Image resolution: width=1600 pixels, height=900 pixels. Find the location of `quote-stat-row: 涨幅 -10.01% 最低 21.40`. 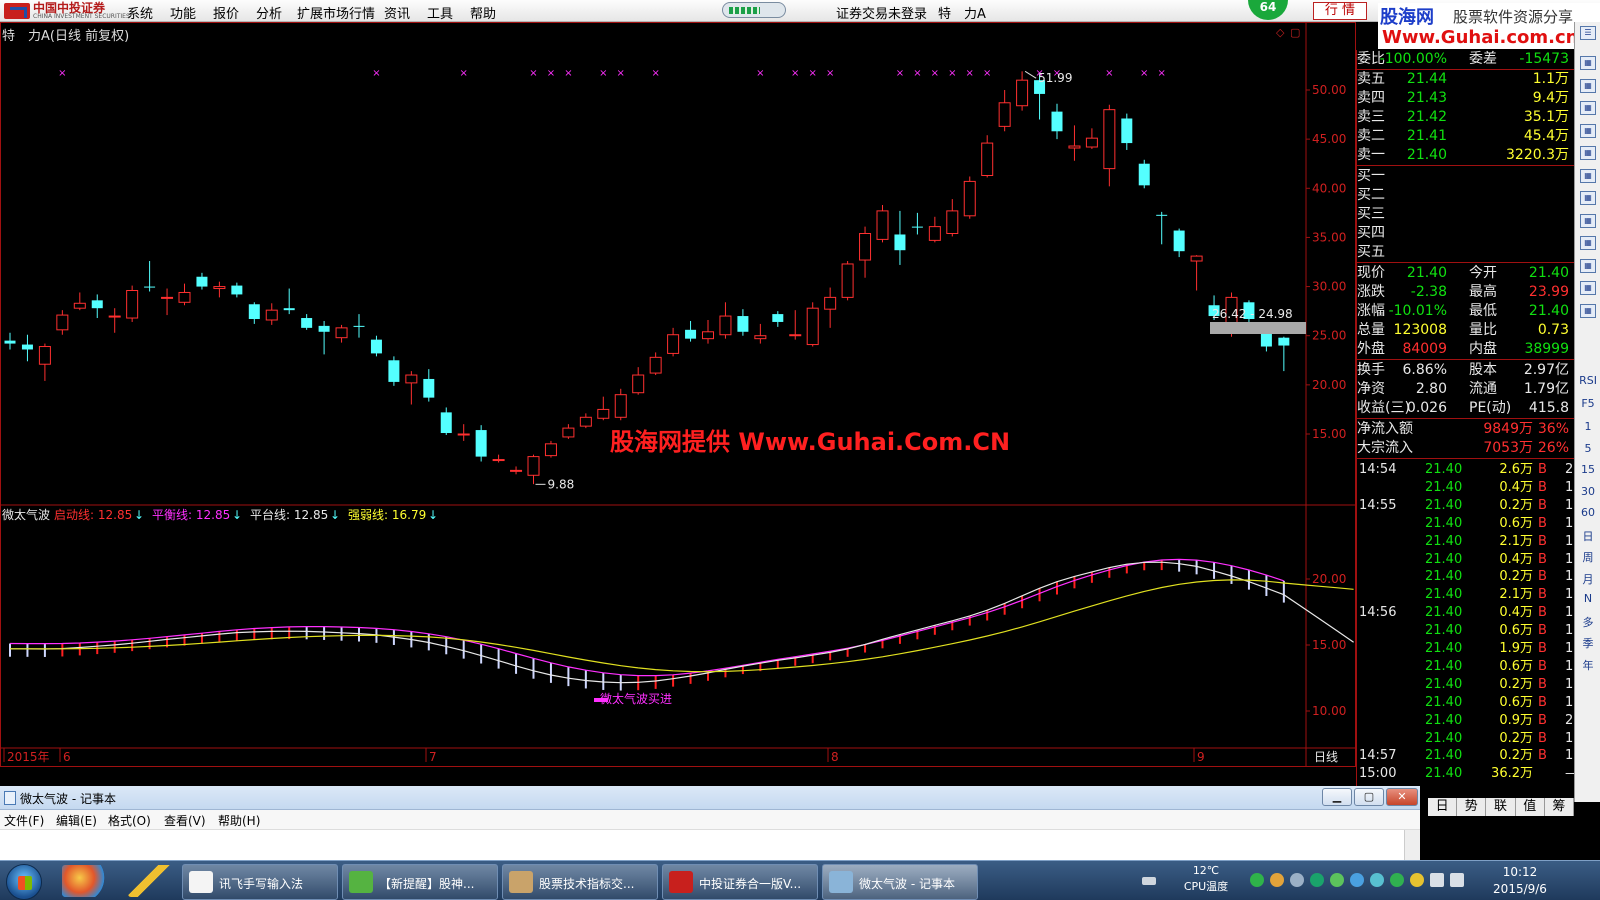

quote-stat-row: 涨幅 -10.01% 最低 21.40 is located at coordinates (1466, 311).